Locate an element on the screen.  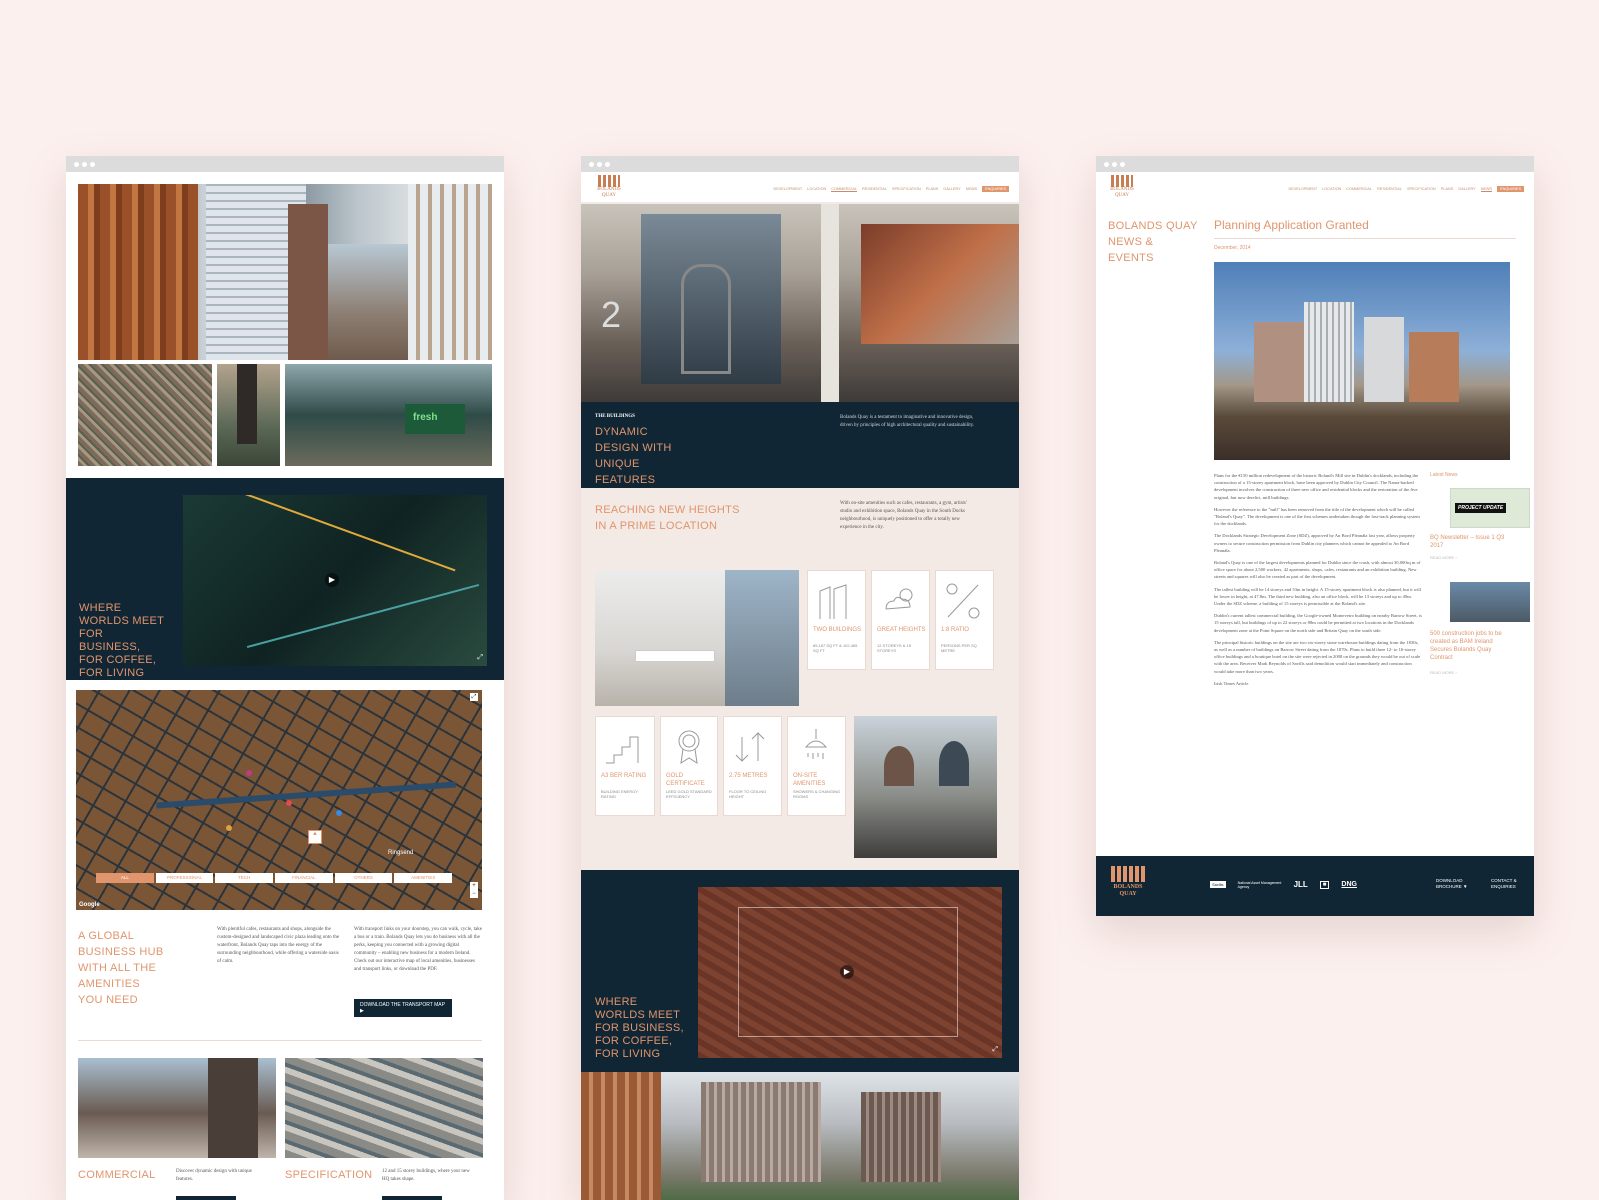
map-marker: ▲ is located at coordinates (315, 837).